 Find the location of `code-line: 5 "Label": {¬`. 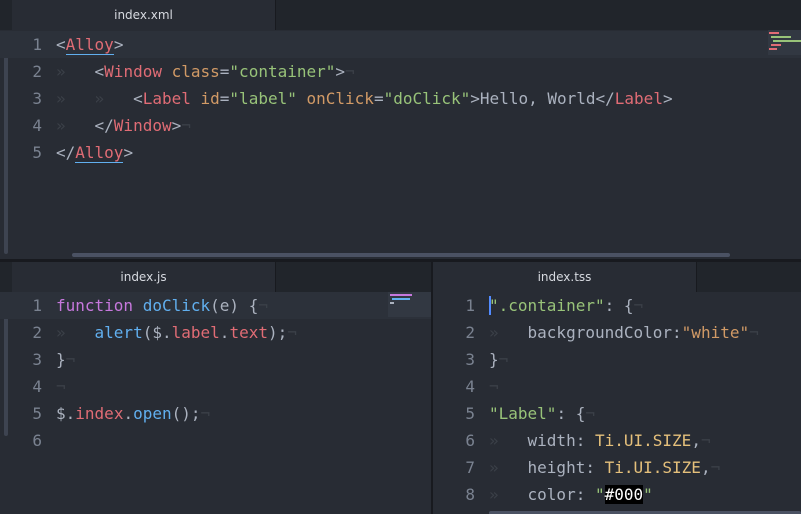

code-line: 5 "Label": {¬ is located at coordinates (617, 413).